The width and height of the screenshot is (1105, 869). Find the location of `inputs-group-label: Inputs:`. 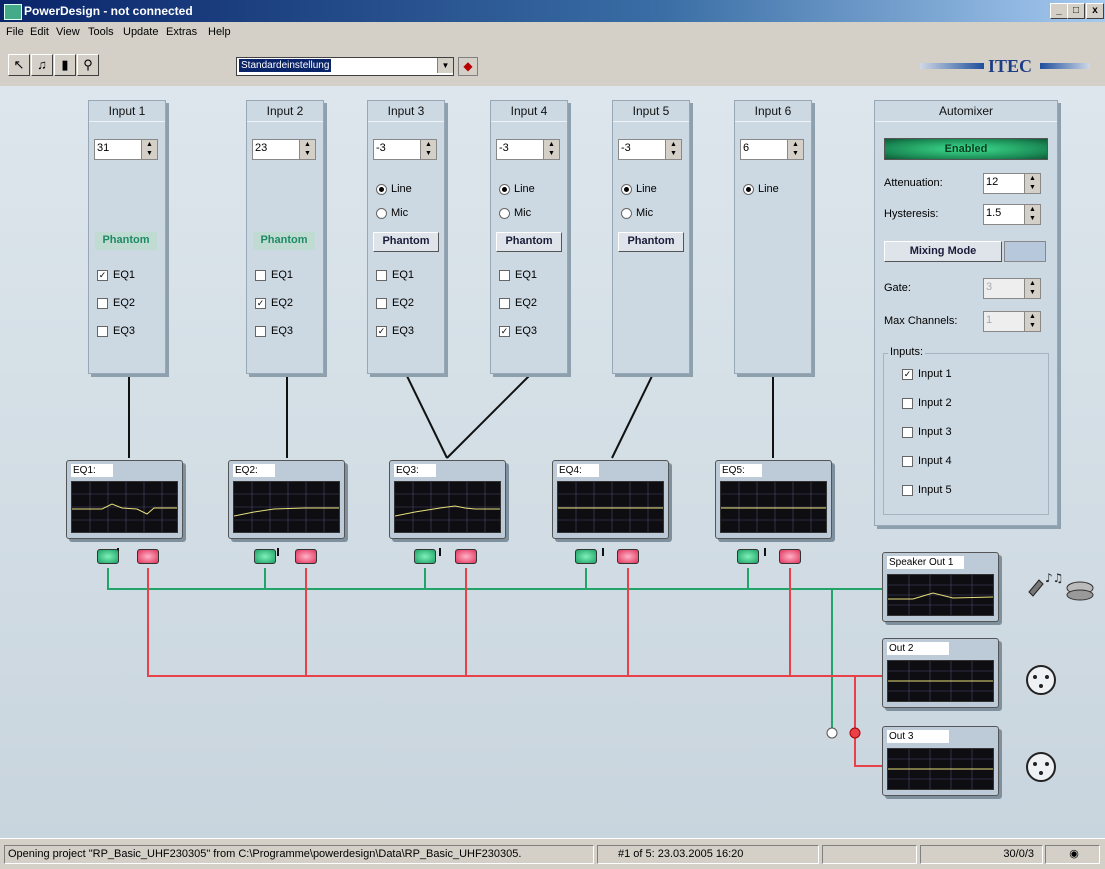

inputs-group-label: Inputs: is located at coordinates (907, 352).